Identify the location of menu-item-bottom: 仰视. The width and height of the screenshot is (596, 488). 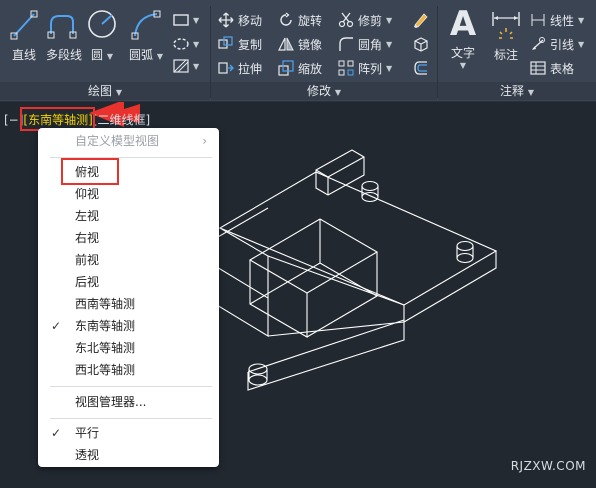
(128, 194).